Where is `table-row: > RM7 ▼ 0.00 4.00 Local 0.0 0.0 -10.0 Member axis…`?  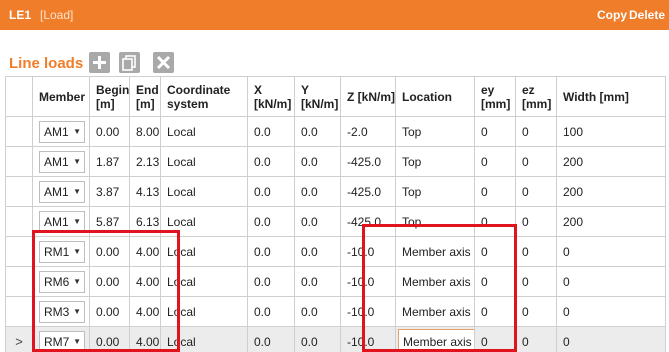
table-row: > RM7 ▼ 0.00 4.00 Local 0.0 0.0 -10.0 Member axis… is located at coordinates (335, 339).